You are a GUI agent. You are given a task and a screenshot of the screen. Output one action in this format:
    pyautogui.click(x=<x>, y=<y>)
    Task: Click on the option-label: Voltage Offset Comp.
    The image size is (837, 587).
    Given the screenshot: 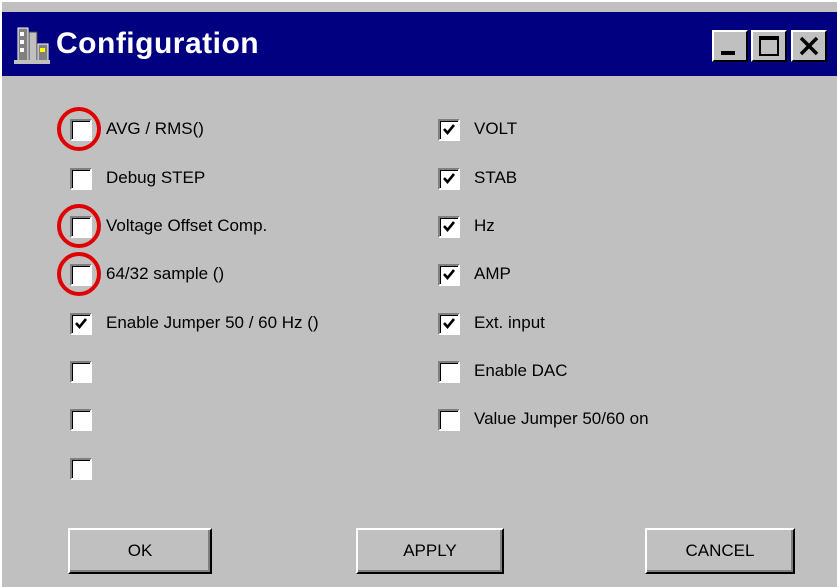 What is the action you would take?
    pyautogui.click(x=187, y=225)
    